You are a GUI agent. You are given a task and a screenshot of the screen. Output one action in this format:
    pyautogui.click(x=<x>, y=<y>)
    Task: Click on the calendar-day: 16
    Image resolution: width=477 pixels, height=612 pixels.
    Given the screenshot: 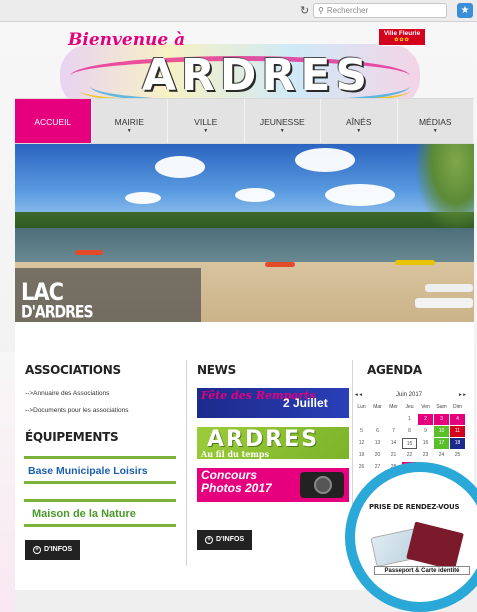 What is the action you would take?
    pyautogui.click(x=425, y=443)
    